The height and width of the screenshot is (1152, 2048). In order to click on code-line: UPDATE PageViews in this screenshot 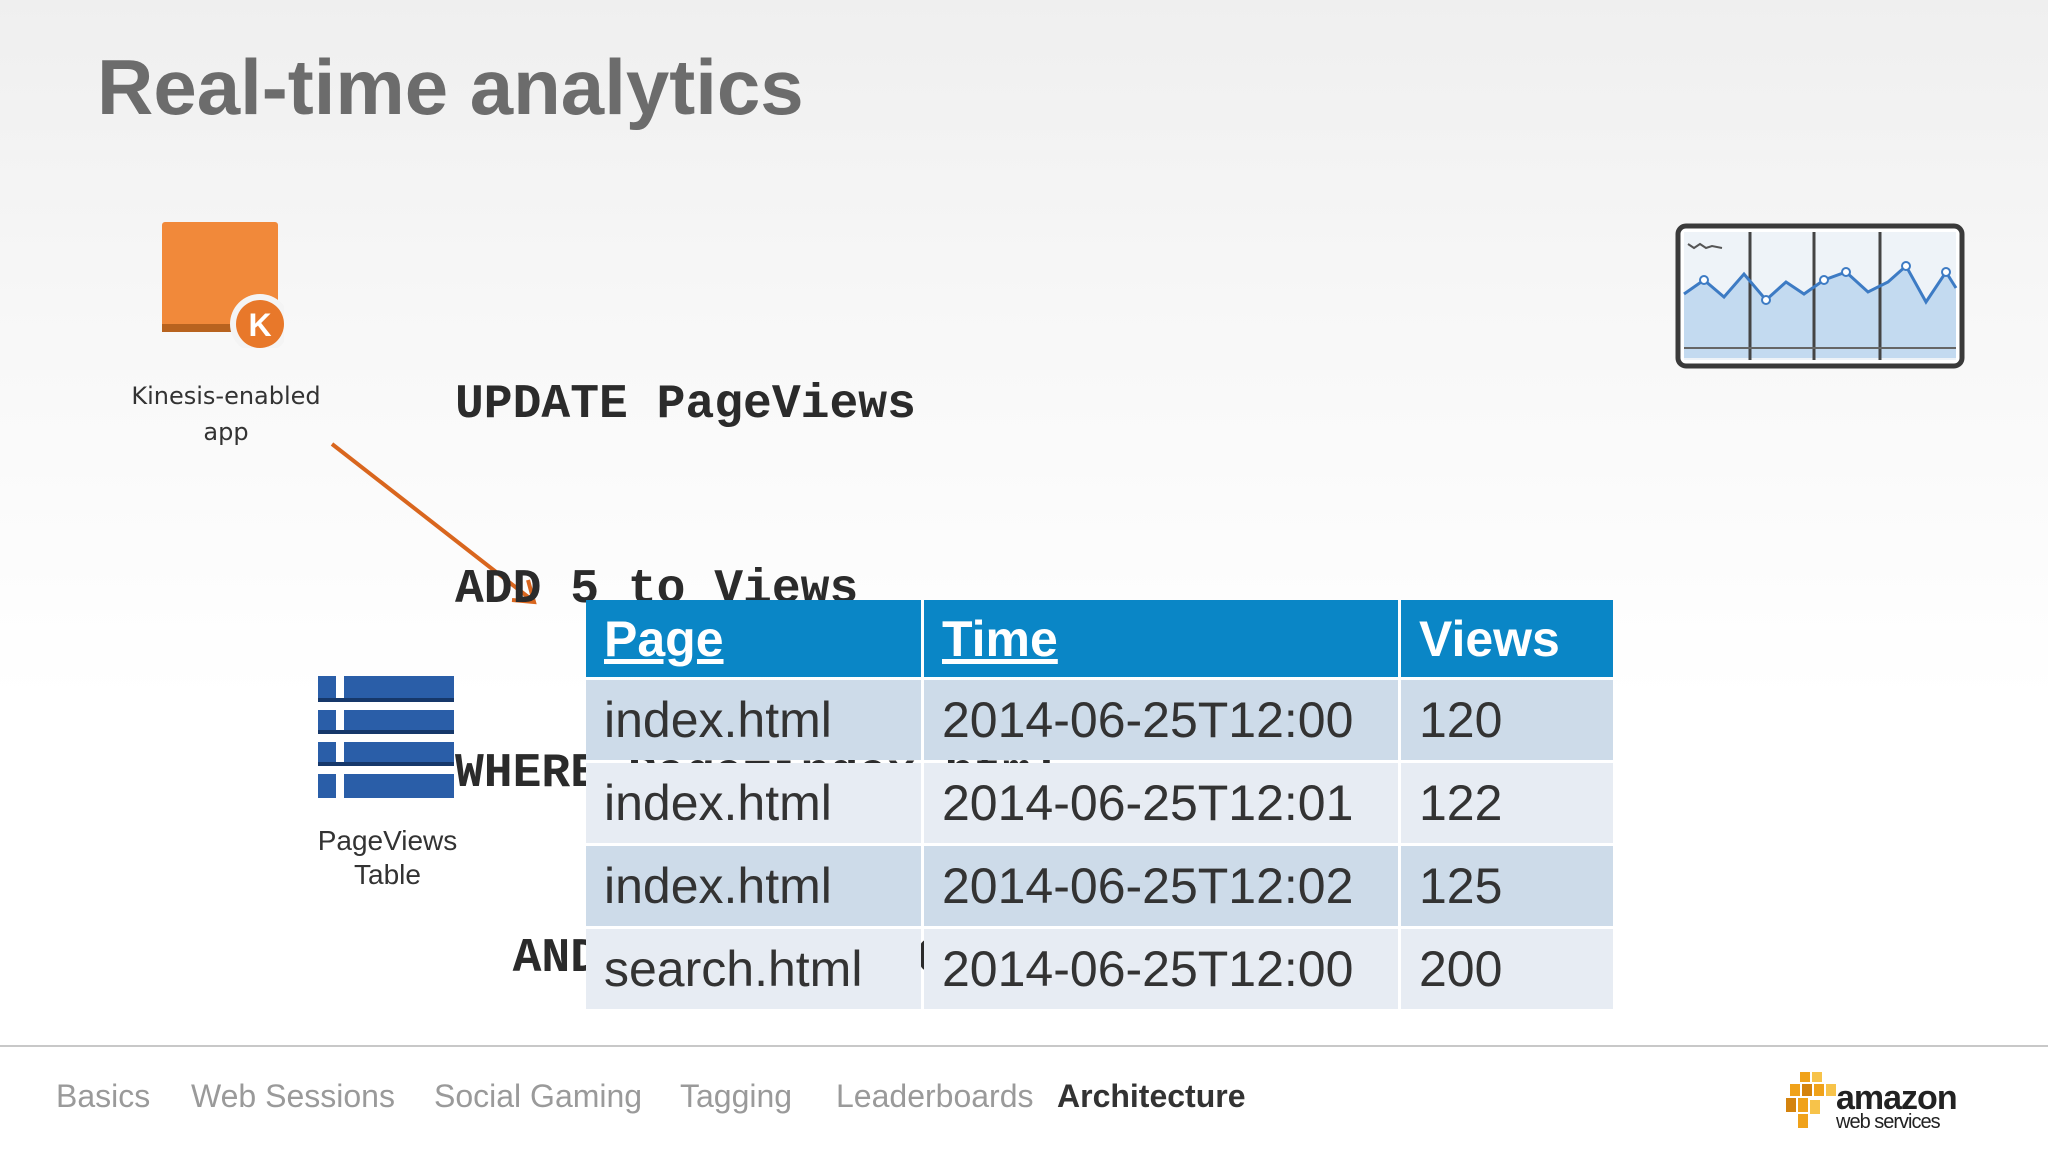, I will do `click(685, 405)`.